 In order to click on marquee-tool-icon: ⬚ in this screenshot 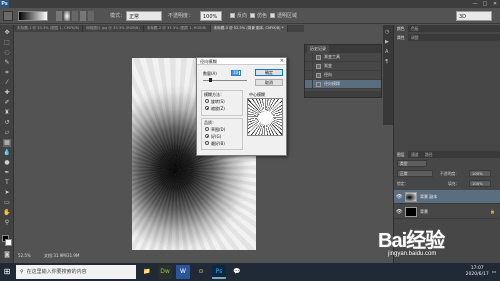, I will do `click(7, 43)`.